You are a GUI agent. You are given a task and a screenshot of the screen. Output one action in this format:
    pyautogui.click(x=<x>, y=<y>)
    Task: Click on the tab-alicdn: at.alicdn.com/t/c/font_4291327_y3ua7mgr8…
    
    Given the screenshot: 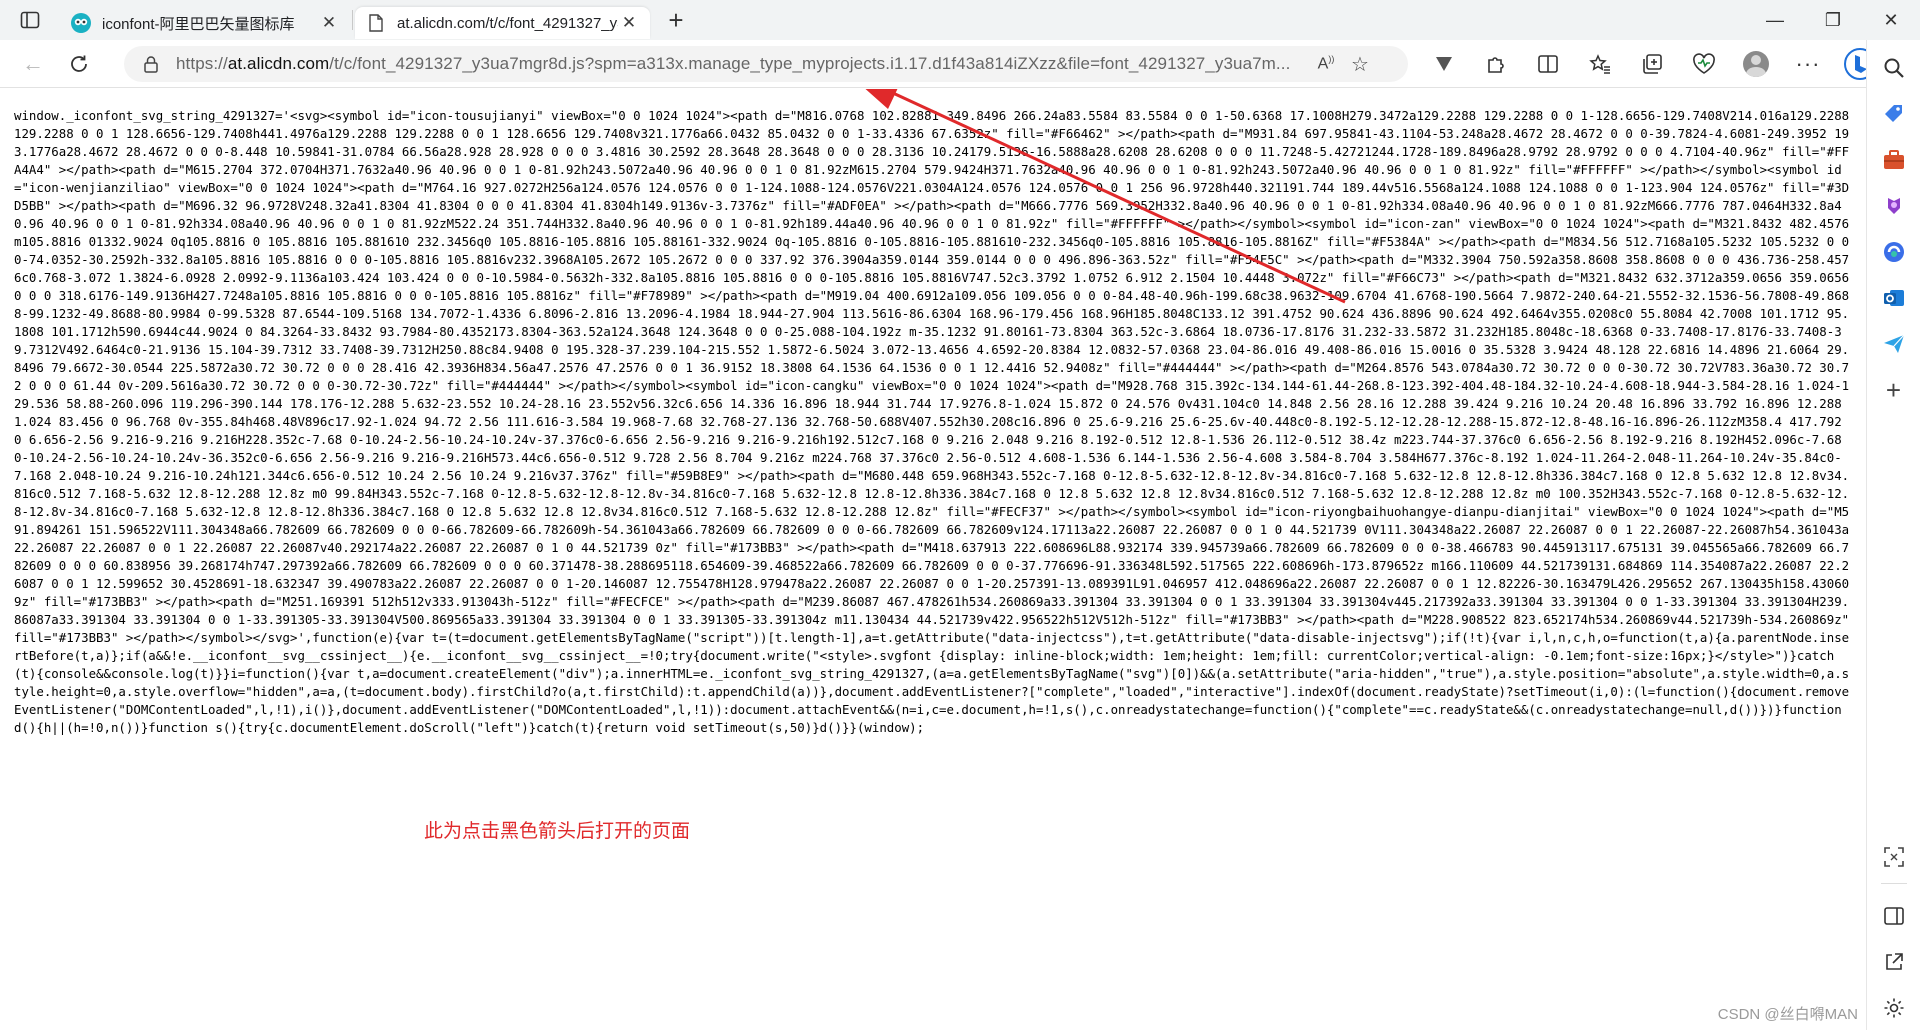 What is the action you would take?
    pyautogui.click(x=502, y=23)
    